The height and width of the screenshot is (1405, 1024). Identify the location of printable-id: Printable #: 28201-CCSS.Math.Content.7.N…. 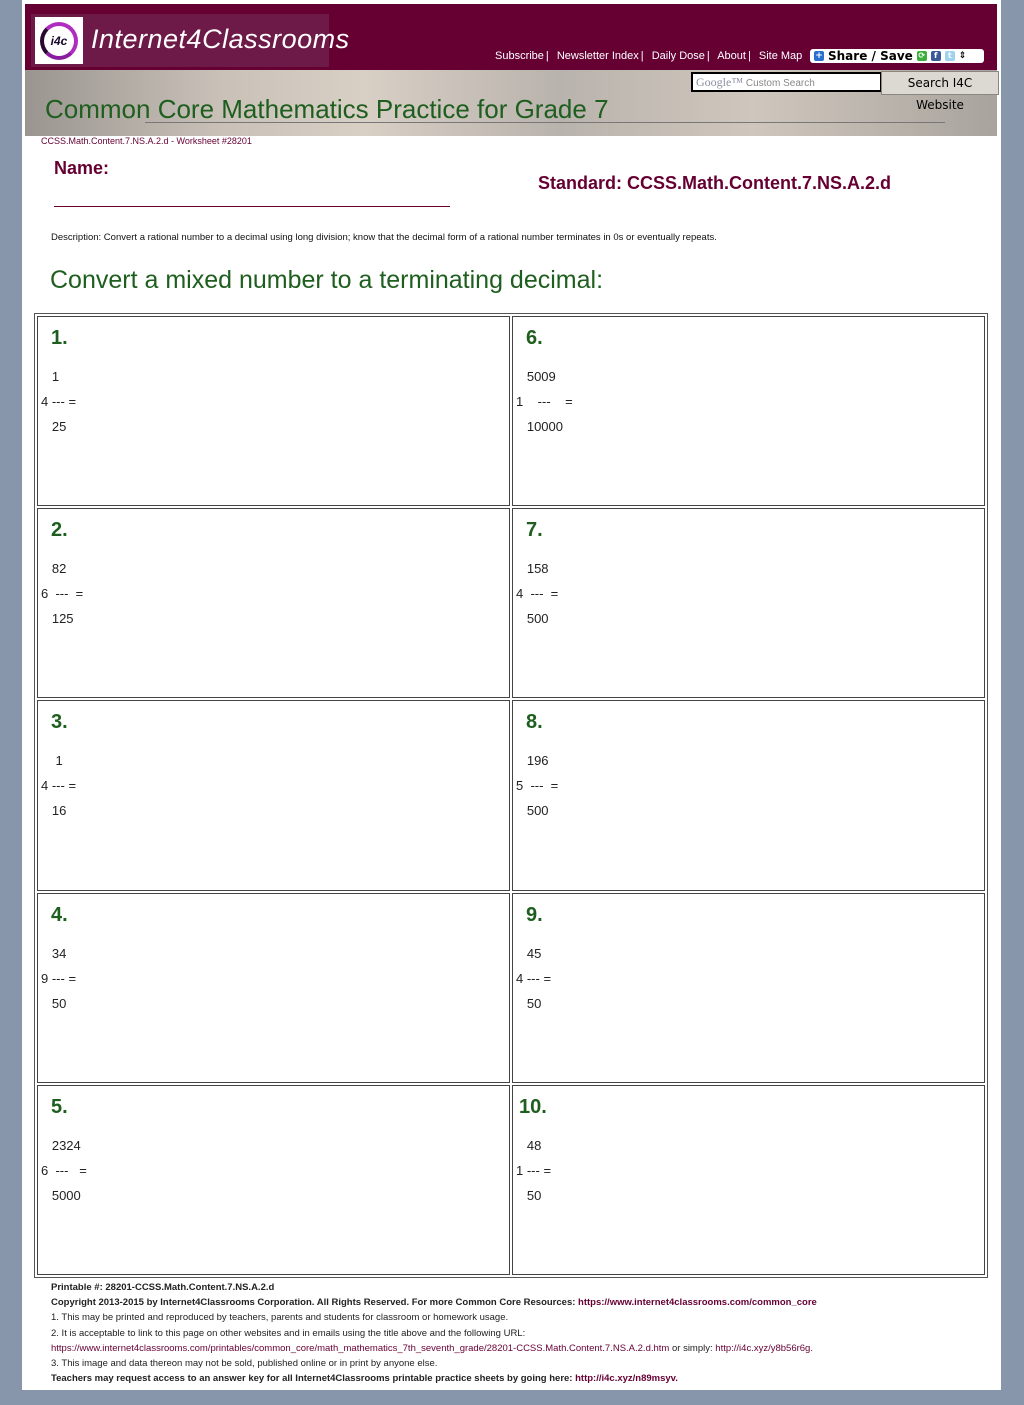
(163, 1287).